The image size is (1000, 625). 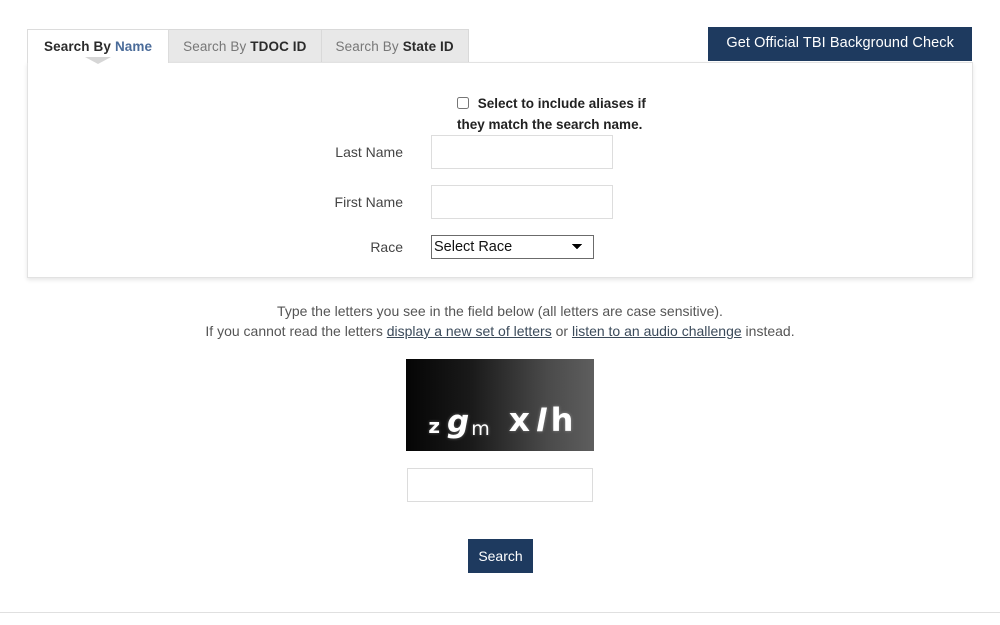 What do you see at coordinates (522, 202) in the screenshot?
I see `first-name-input` at bounding box center [522, 202].